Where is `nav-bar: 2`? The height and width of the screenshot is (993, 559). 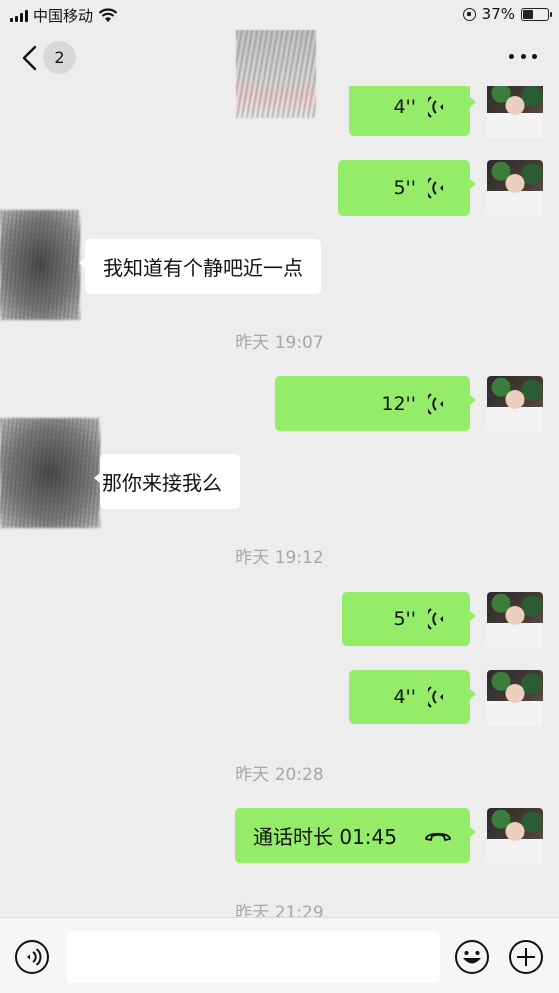
nav-bar: 2 is located at coordinates (279, 74).